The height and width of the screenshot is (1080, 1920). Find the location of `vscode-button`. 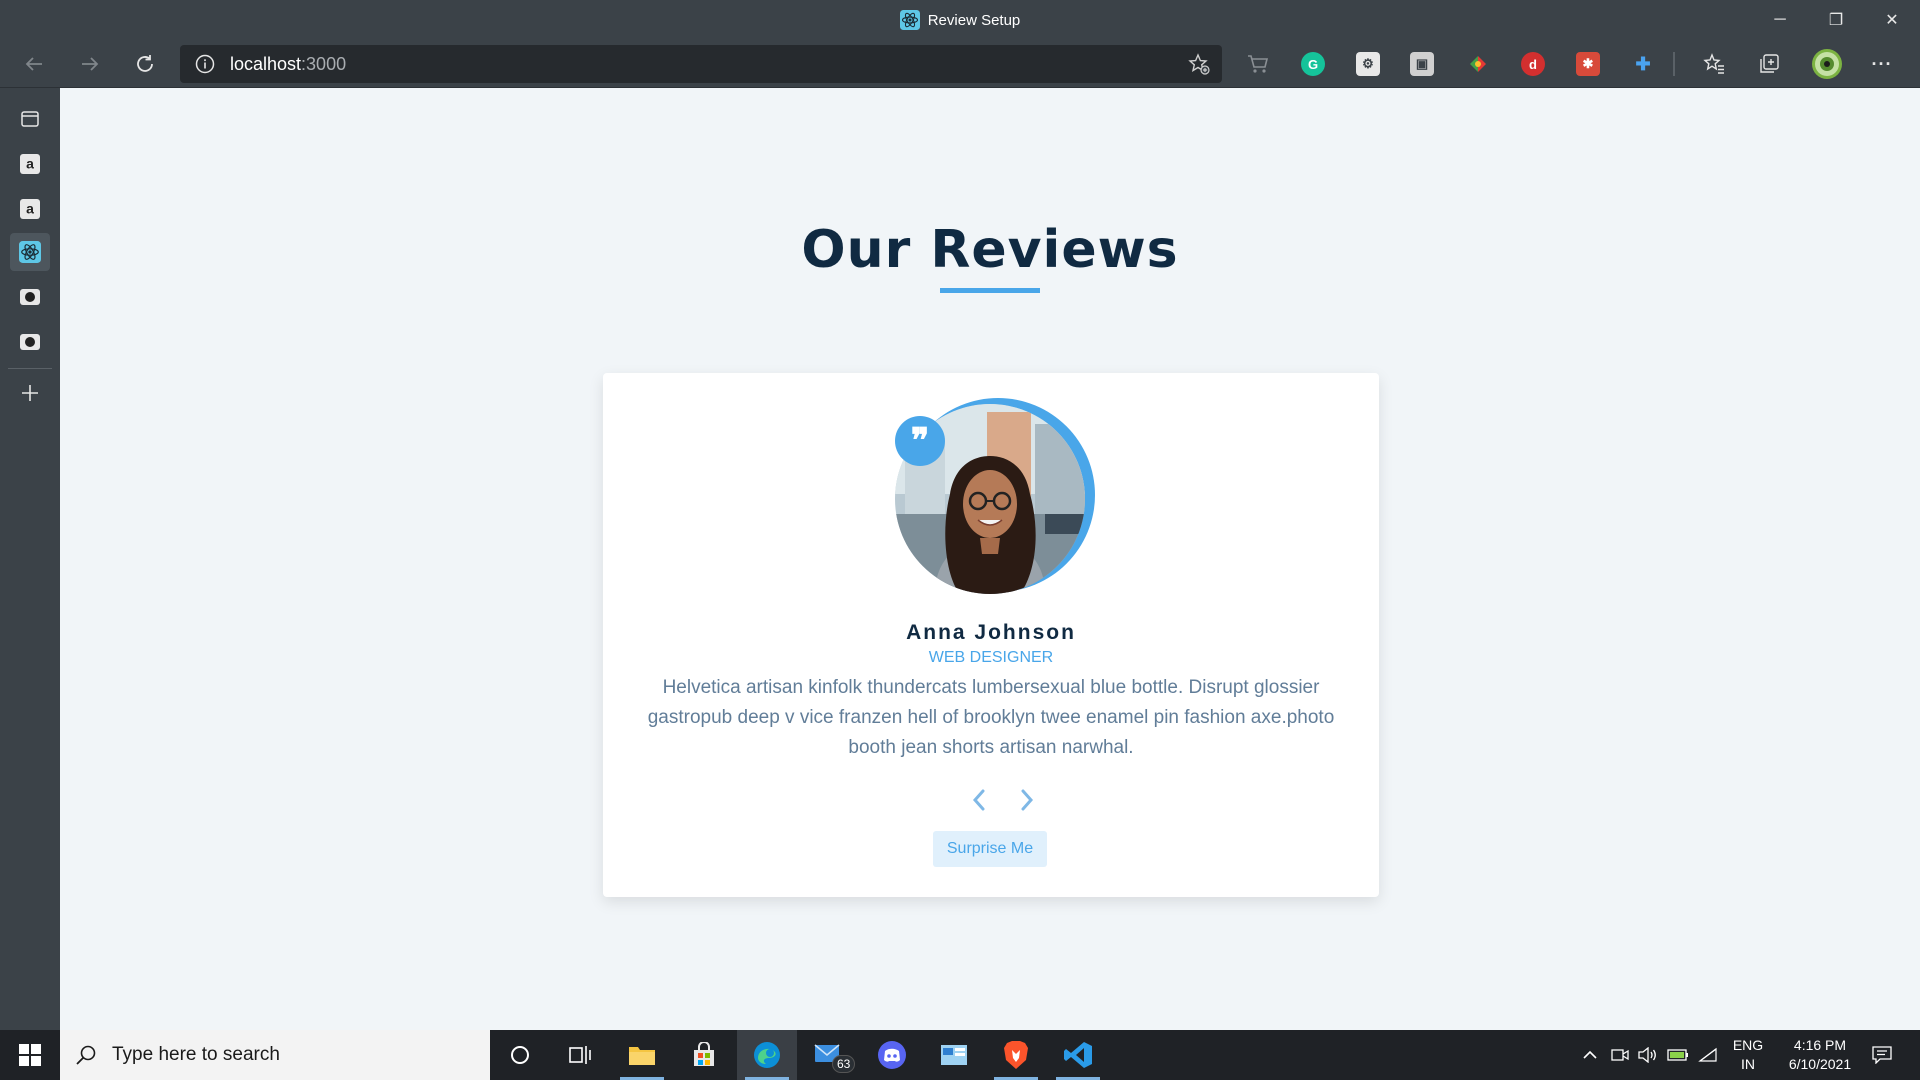

vscode-button is located at coordinates (1078, 1055).